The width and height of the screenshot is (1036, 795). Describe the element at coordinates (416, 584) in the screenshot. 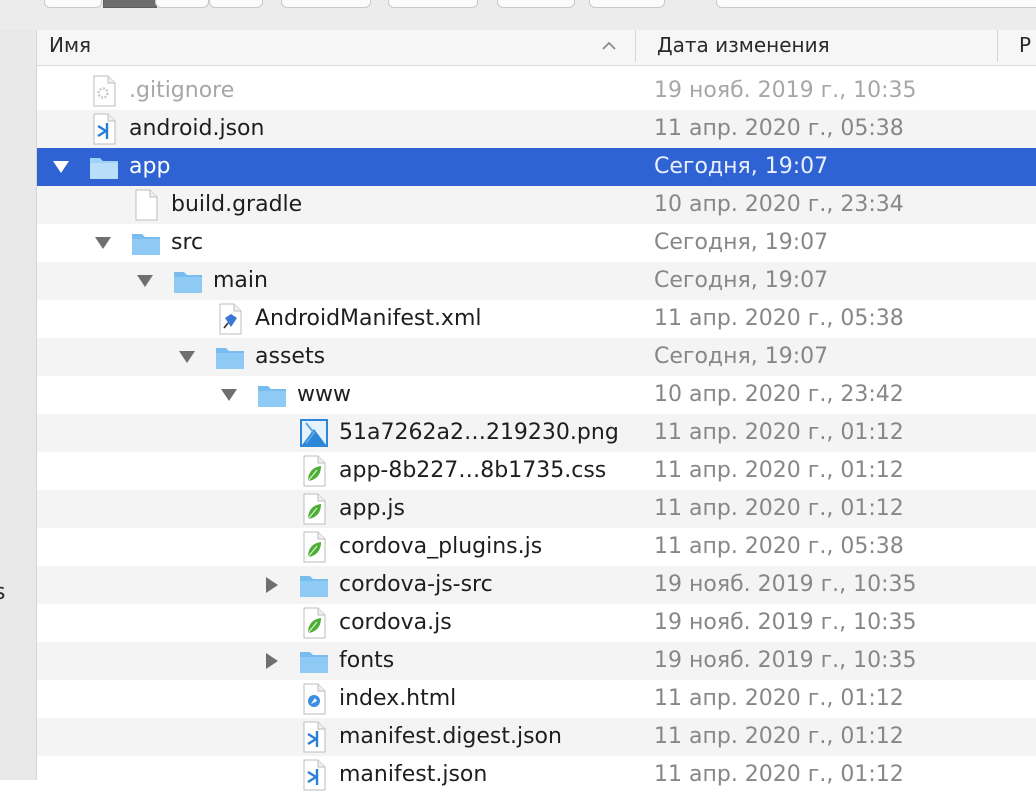

I see `file-name: cordova-js-src` at that location.